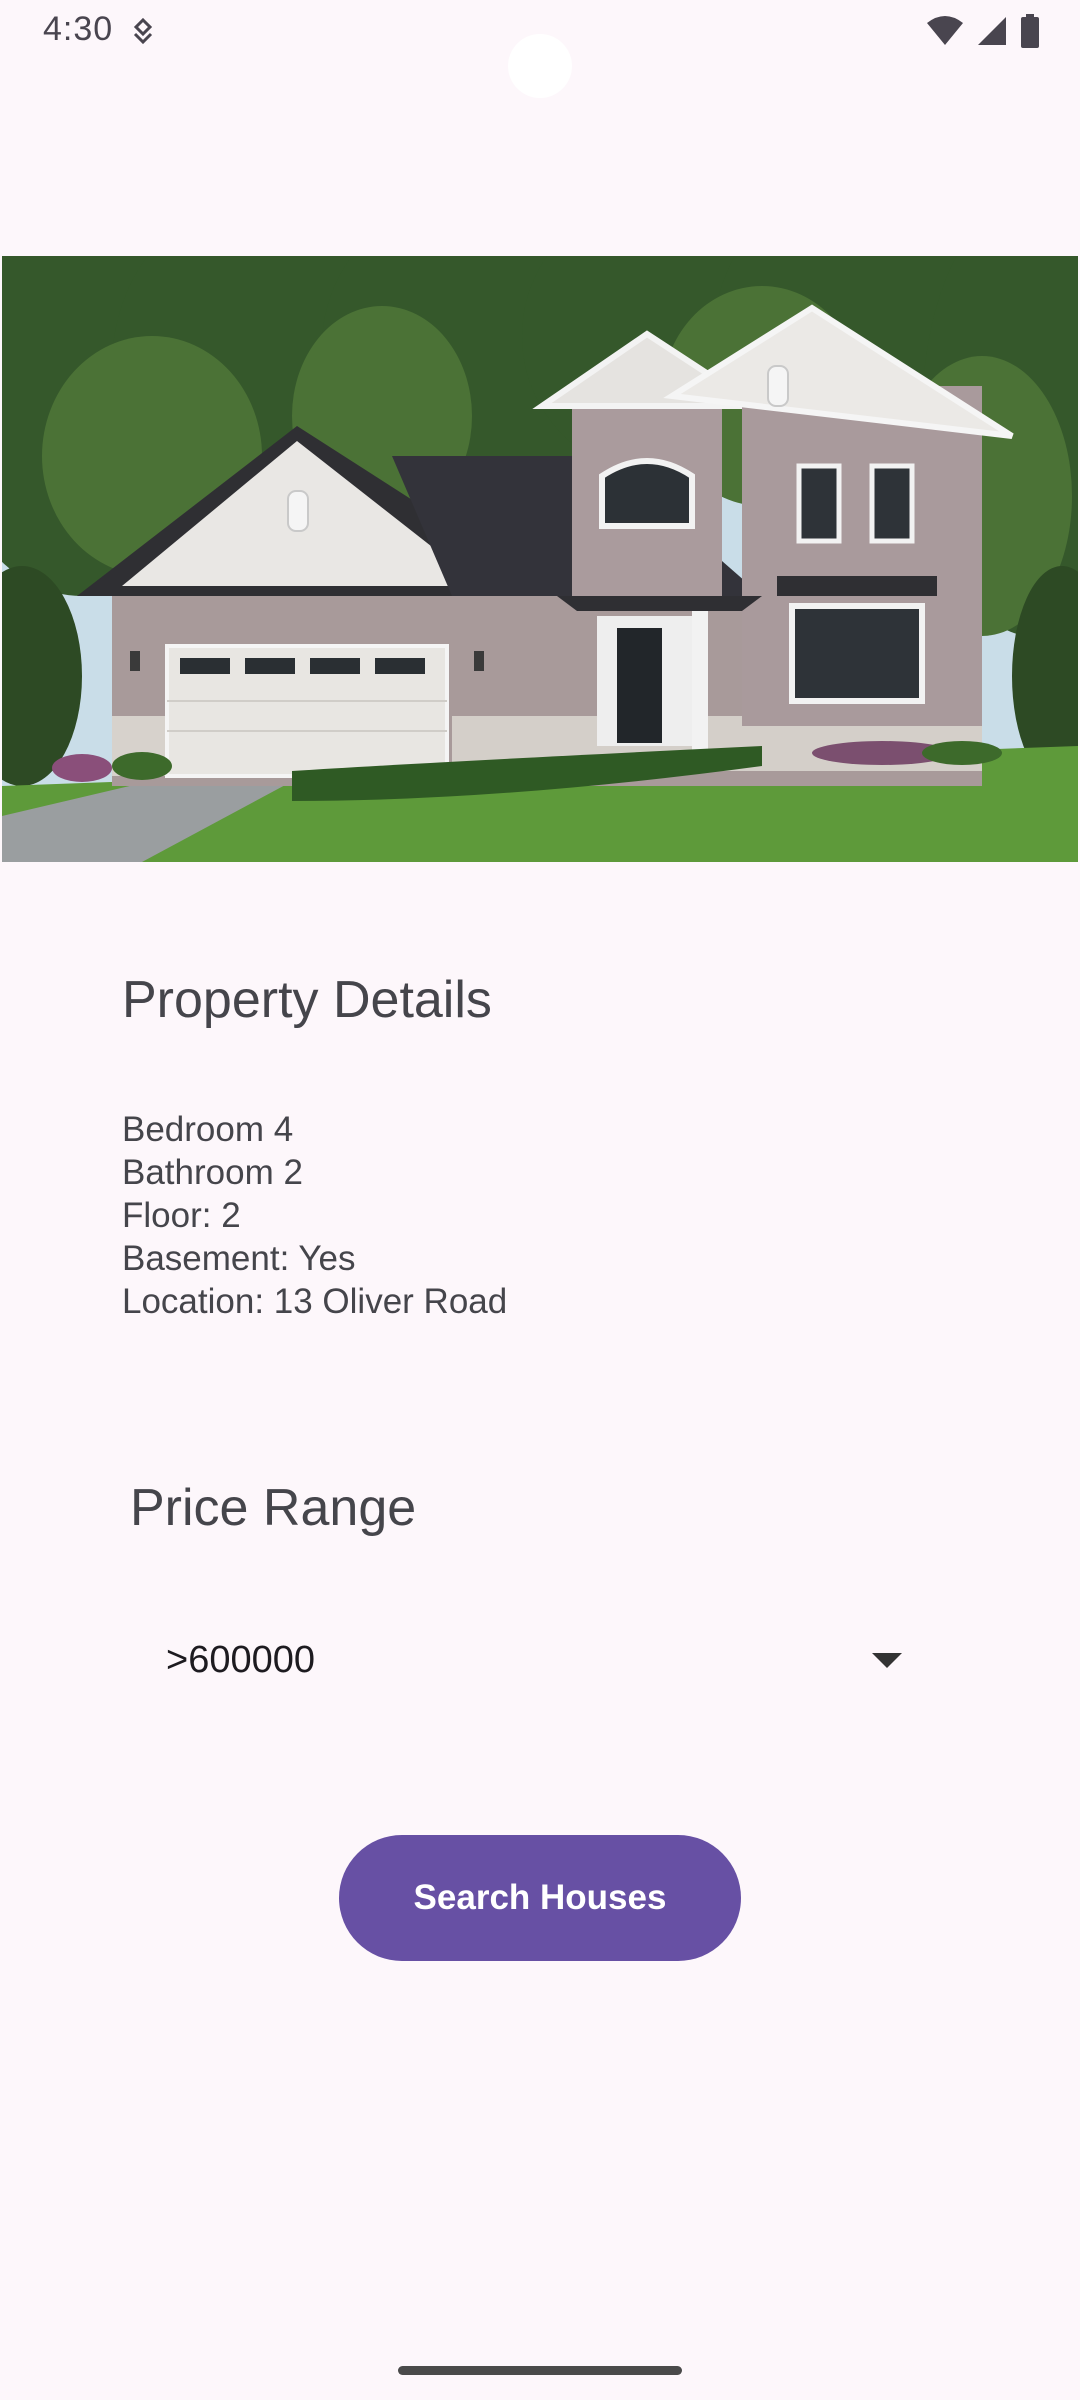 The height and width of the screenshot is (2400, 1080). Describe the element at coordinates (540, 2370) in the screenshot. I see `home-indicator` at that location.